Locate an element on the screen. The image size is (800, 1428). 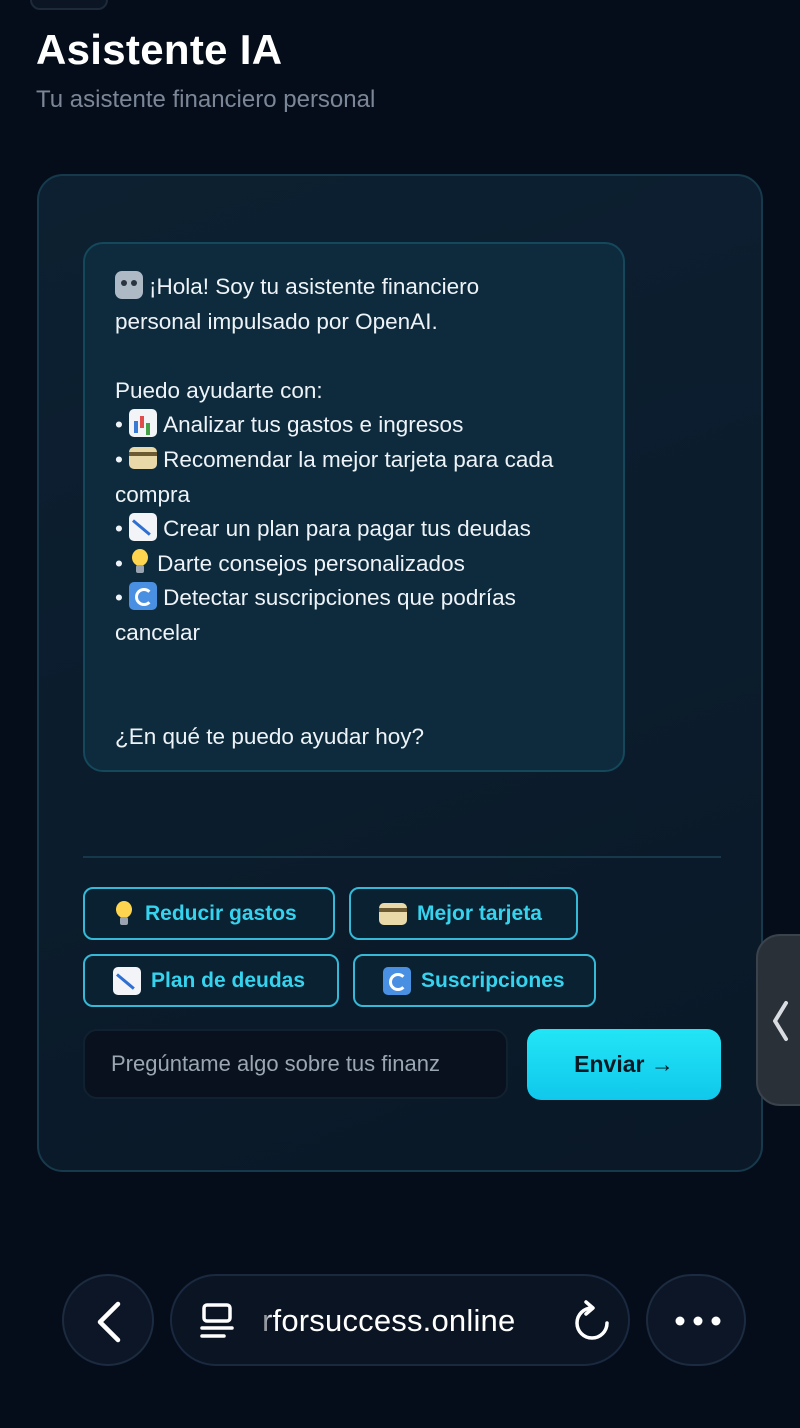
quick-action-debt-plan: Plan de deudas is located at coordinates (211, 980).